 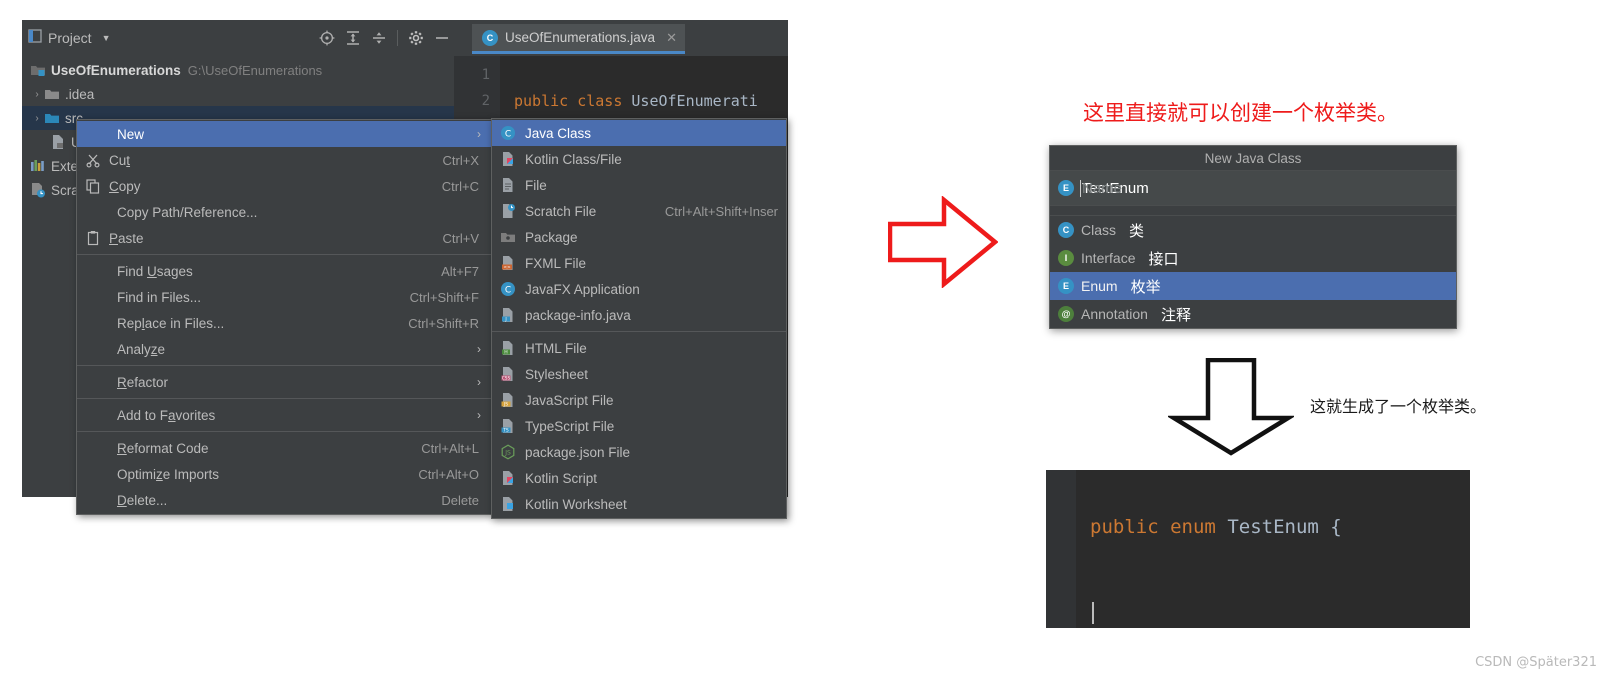 I want to click on tree-row: UseOfEnumerations G:\UseOfEnumerations, so click(x=238, y=70).